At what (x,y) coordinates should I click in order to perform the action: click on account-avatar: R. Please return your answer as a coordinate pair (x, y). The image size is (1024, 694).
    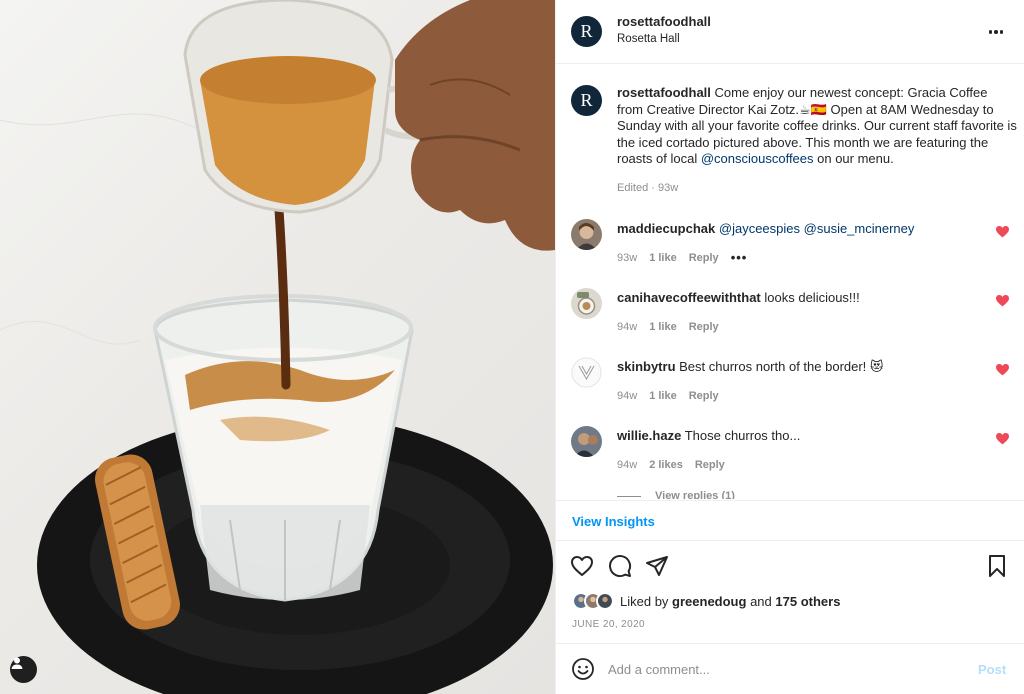
    Looking at the image, I should click on (586, 31).